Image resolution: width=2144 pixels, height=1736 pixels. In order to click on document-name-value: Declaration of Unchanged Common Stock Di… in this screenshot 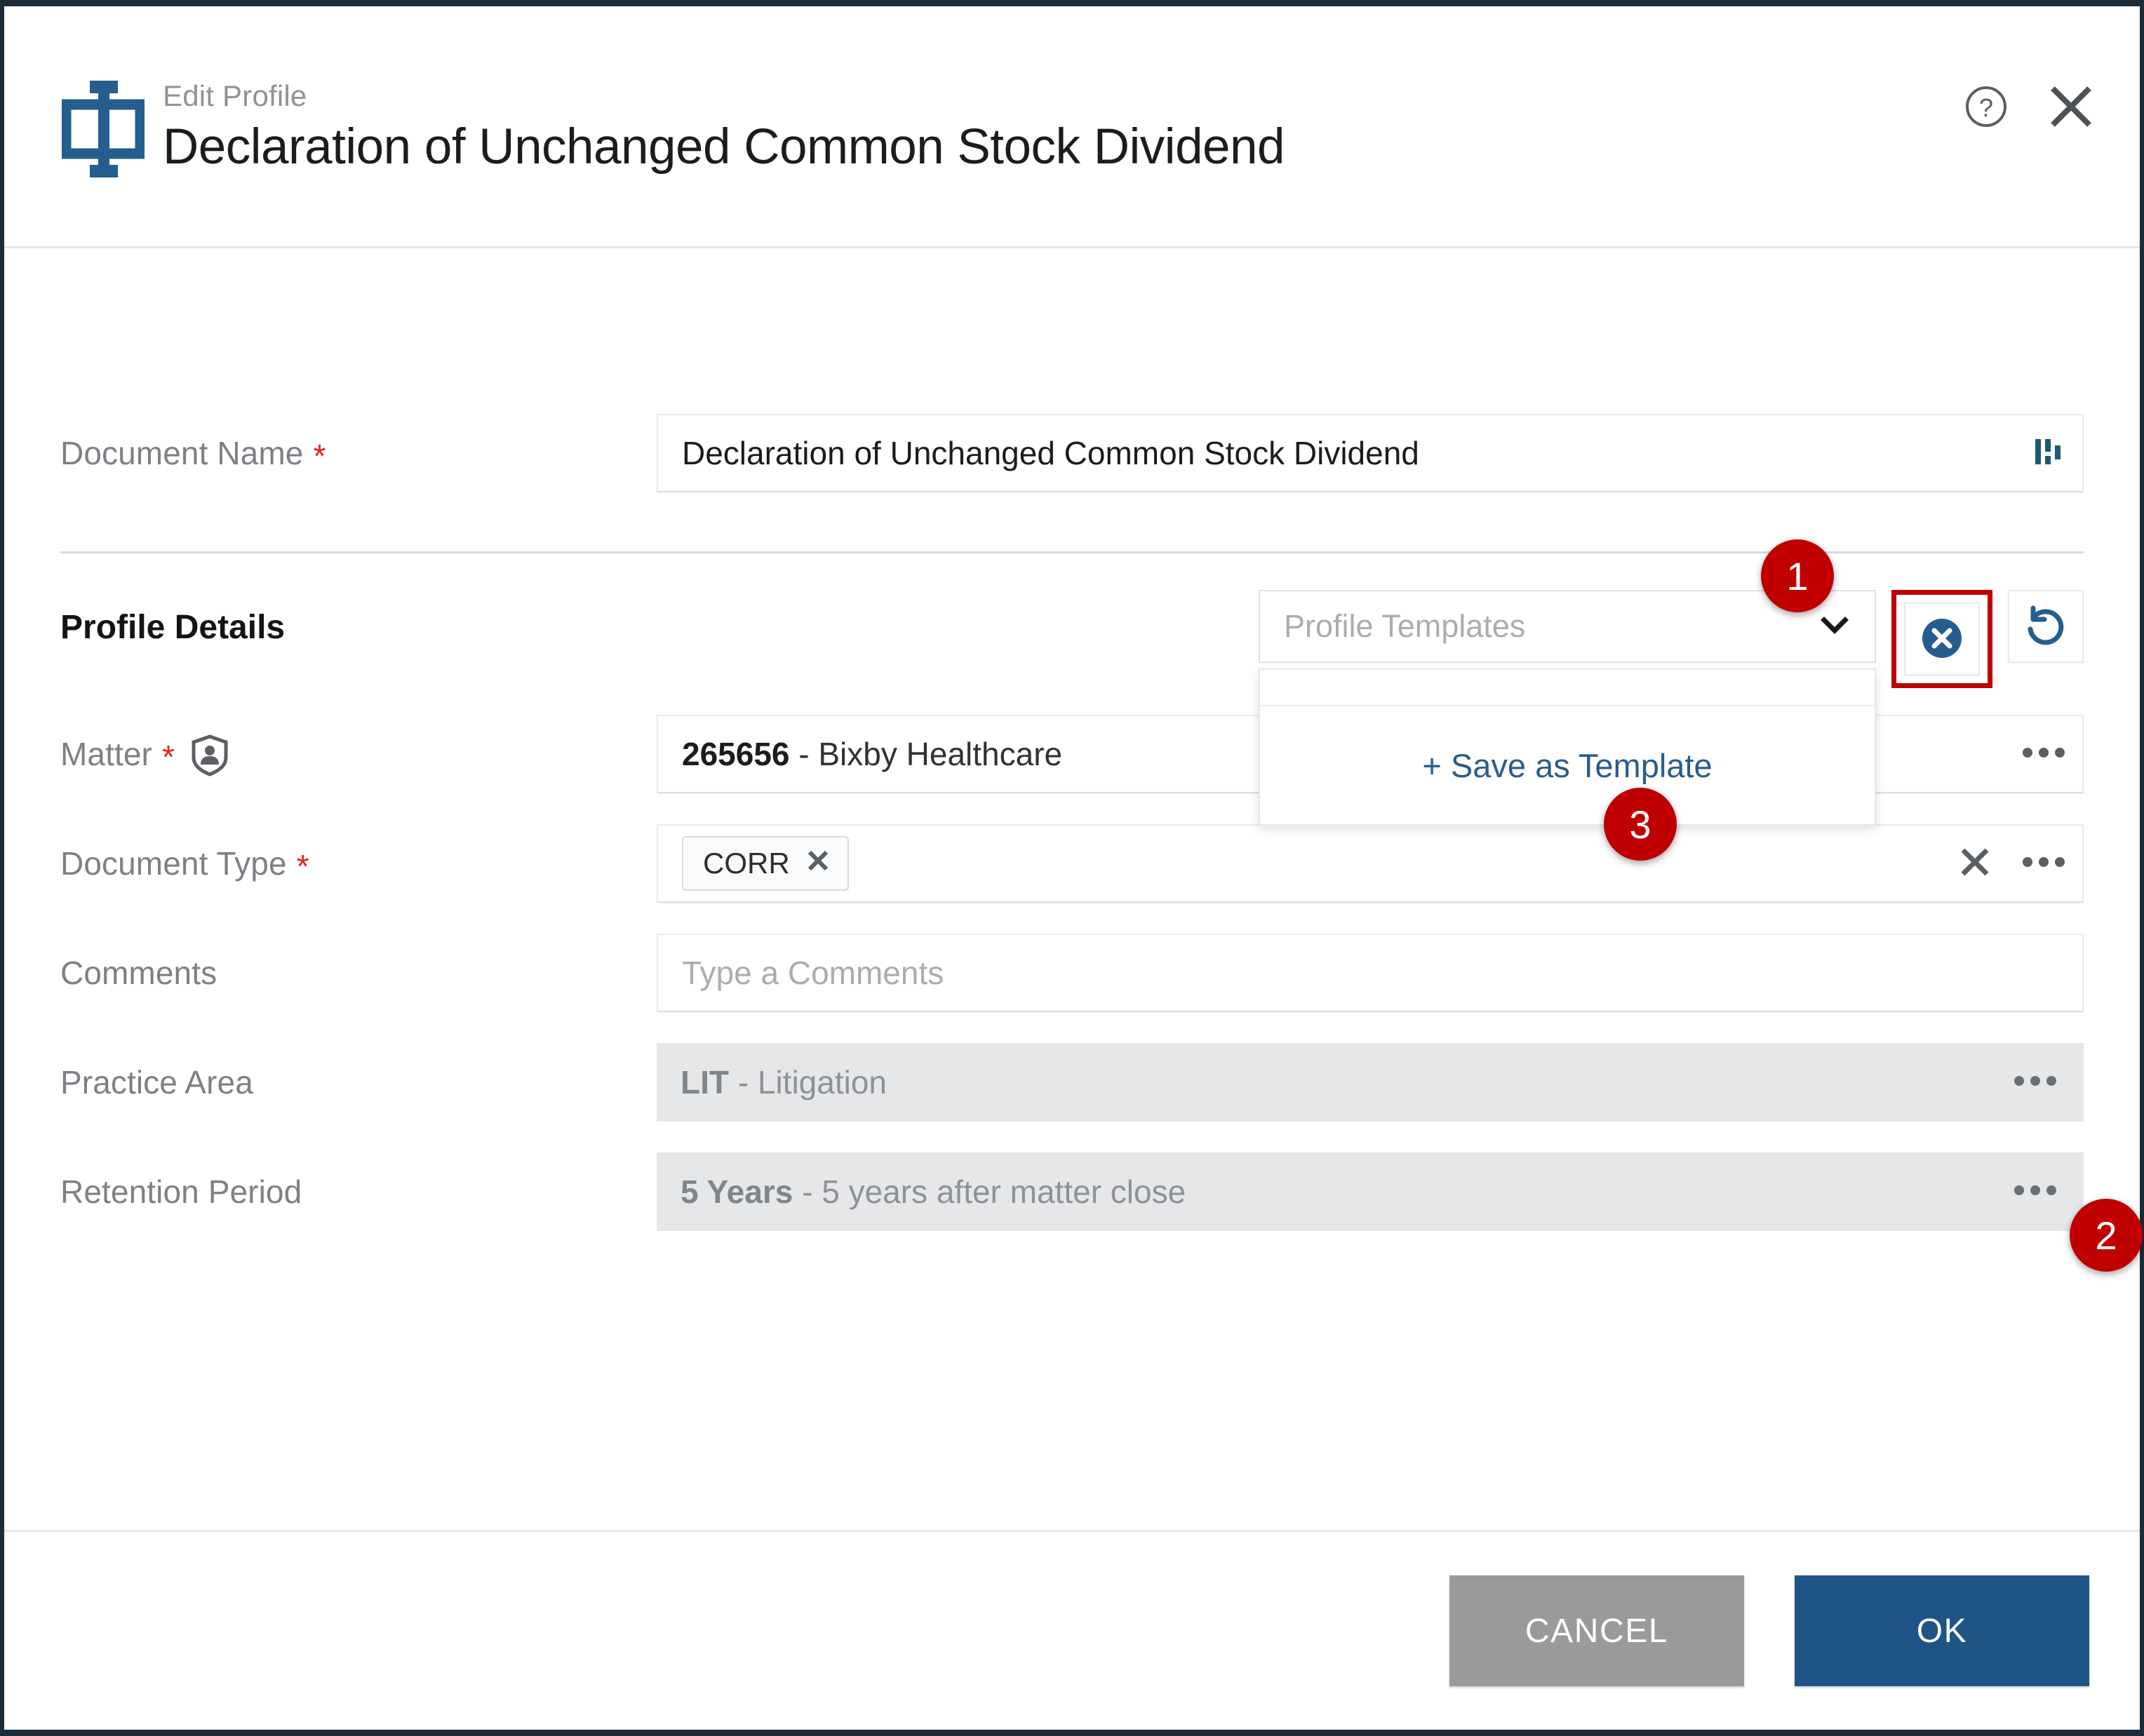, I will do `click(1050, 453)`.